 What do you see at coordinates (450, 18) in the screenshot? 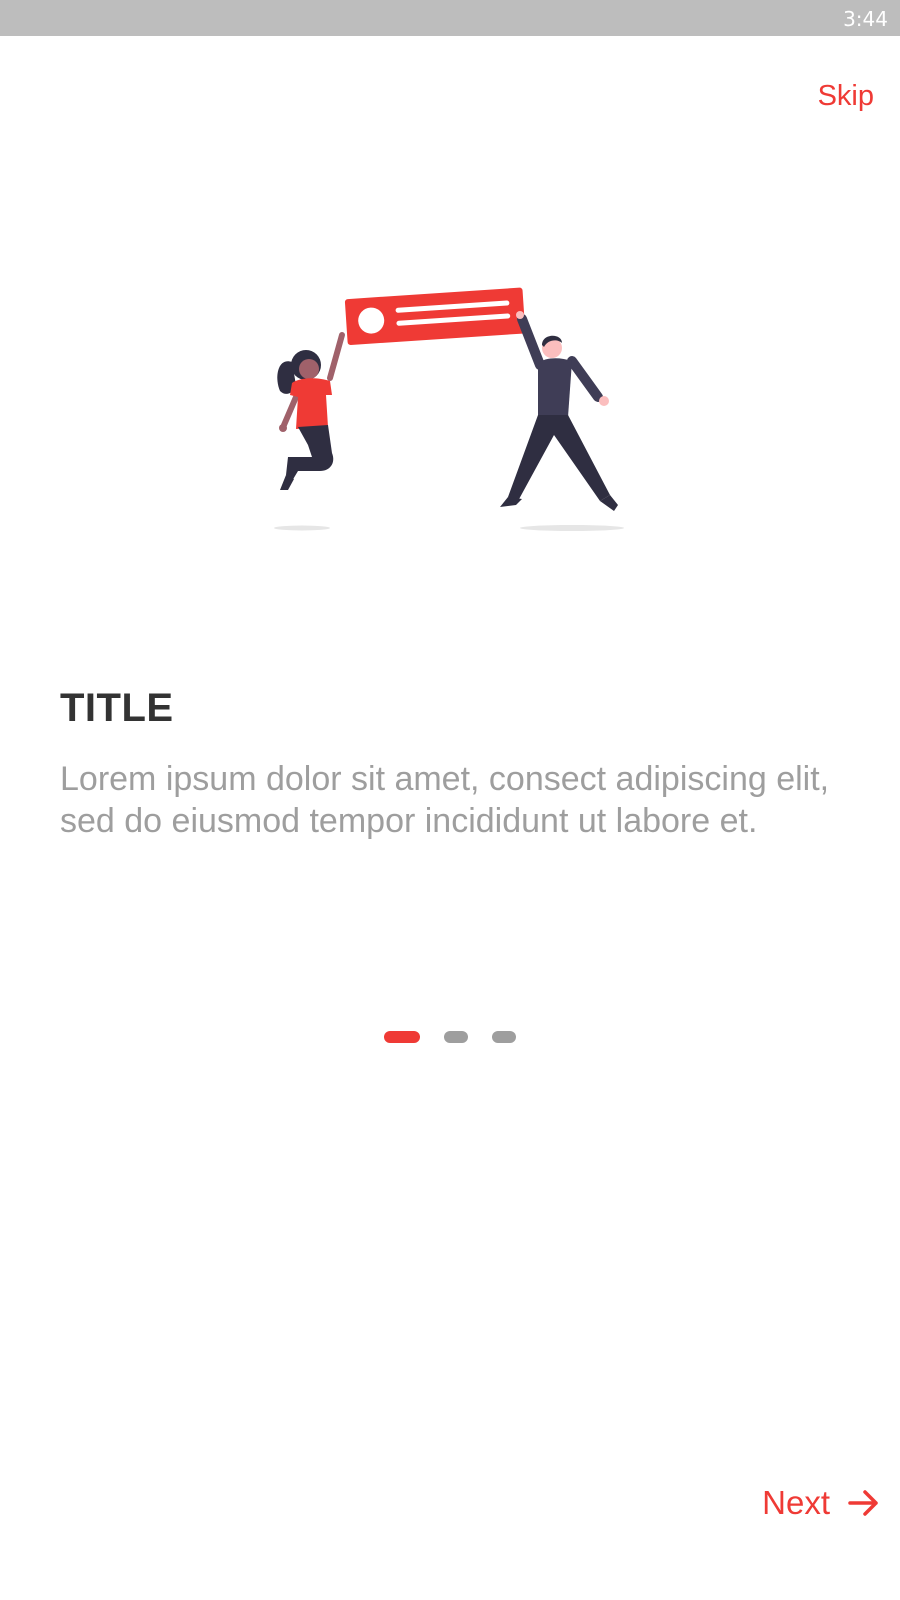
I see `status-bar: 3:44` at bounding box center [450, 18].